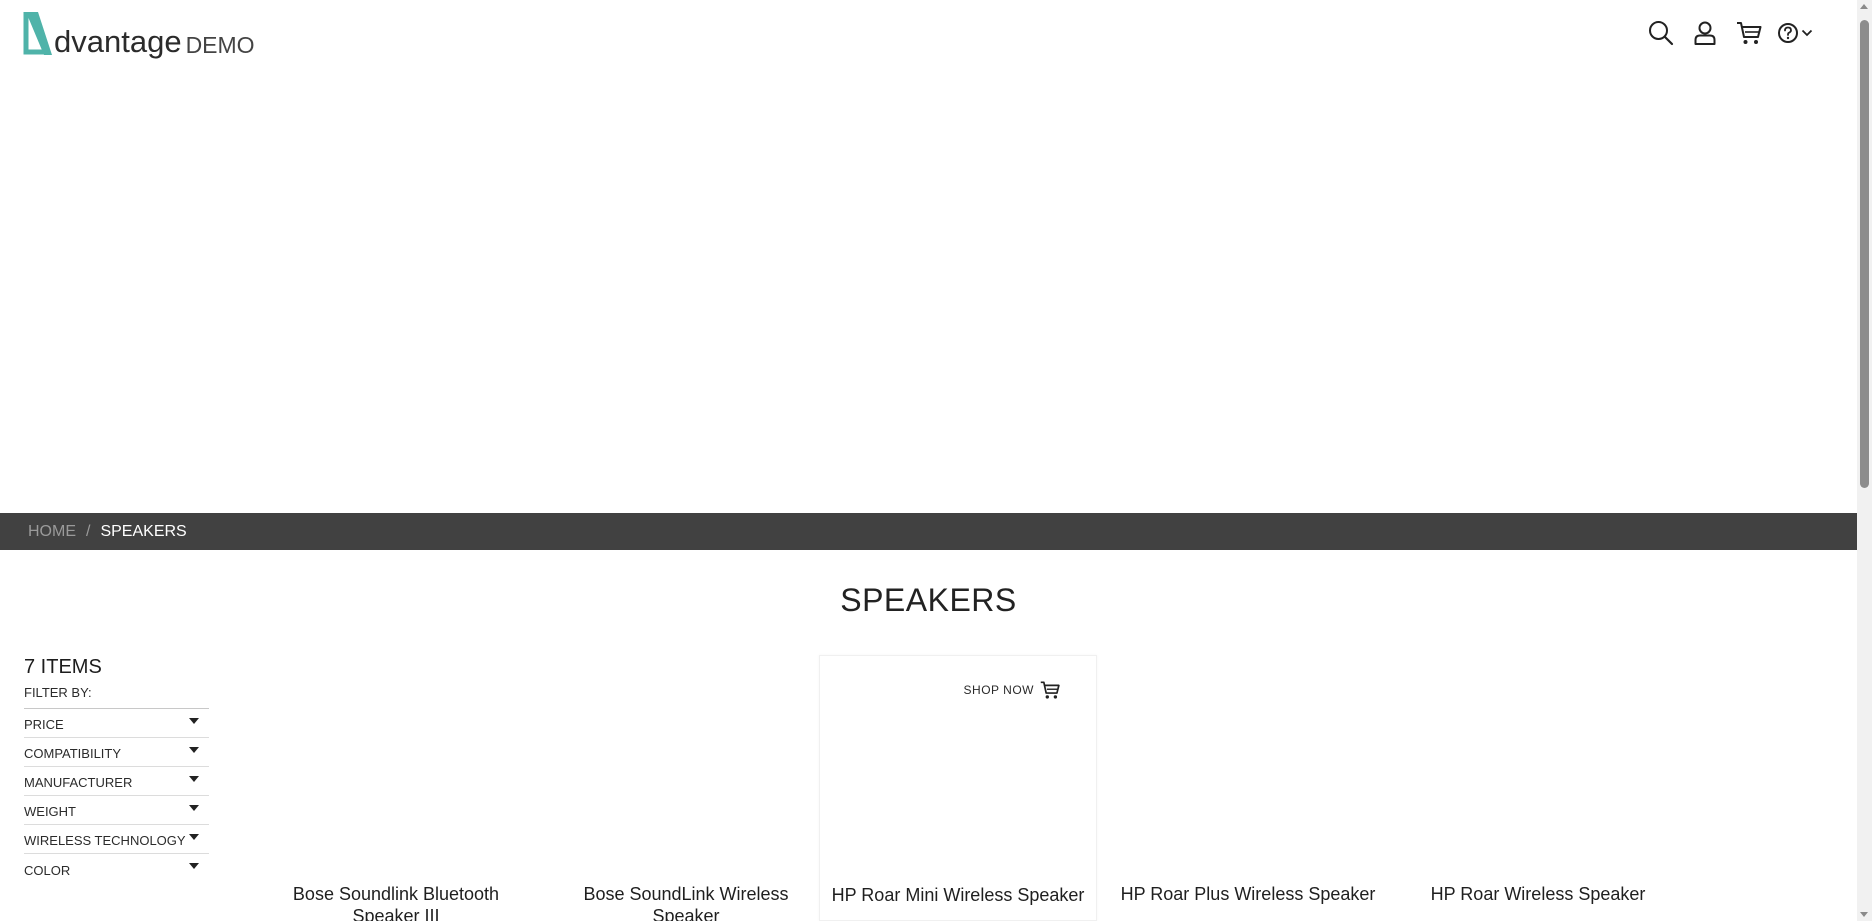 The image size is (1872, 921). I want to click on search-icon, so click(1661, 33).